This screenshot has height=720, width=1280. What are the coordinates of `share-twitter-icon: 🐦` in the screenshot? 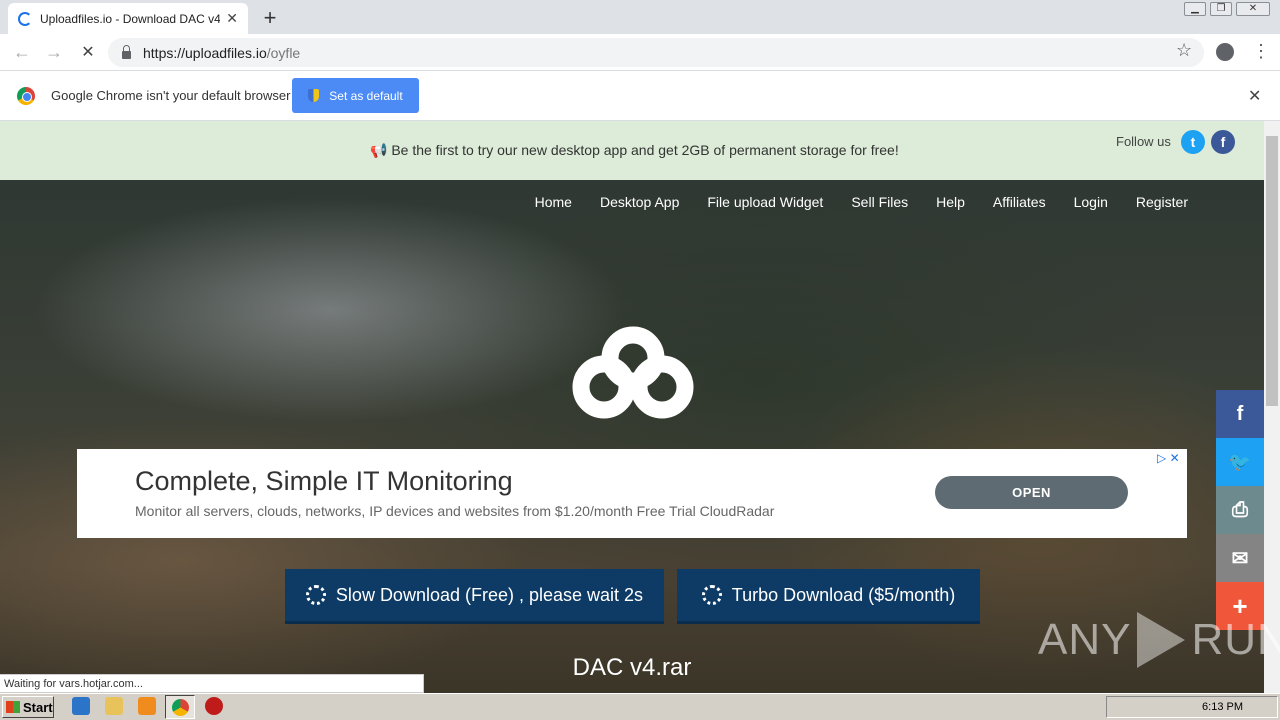 It's located at (1240, 462).